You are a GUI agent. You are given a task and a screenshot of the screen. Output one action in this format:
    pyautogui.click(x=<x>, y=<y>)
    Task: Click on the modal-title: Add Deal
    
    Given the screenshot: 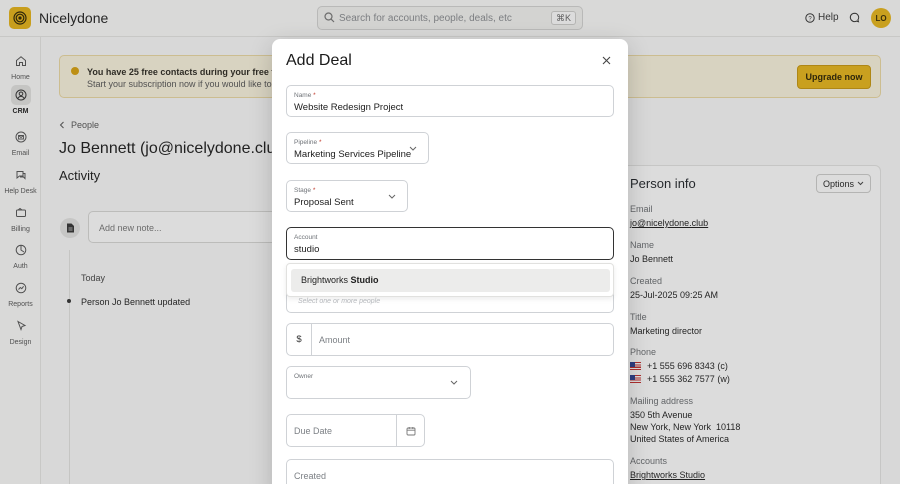 What is the action you would take?
    pyautogui.click(x=319, y=60)
    